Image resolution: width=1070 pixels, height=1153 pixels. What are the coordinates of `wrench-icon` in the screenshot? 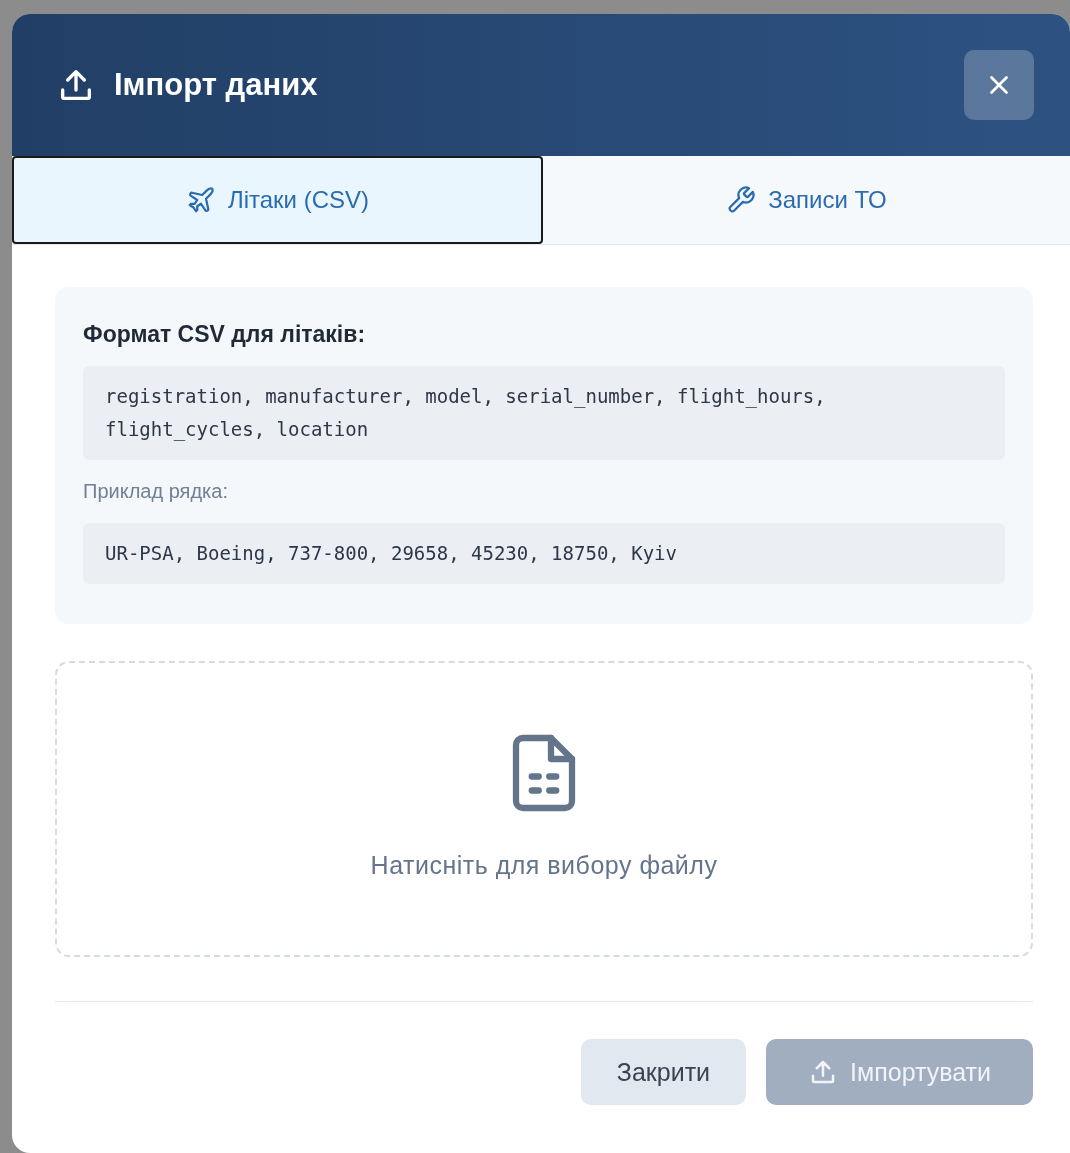 It's located at (741, 200).